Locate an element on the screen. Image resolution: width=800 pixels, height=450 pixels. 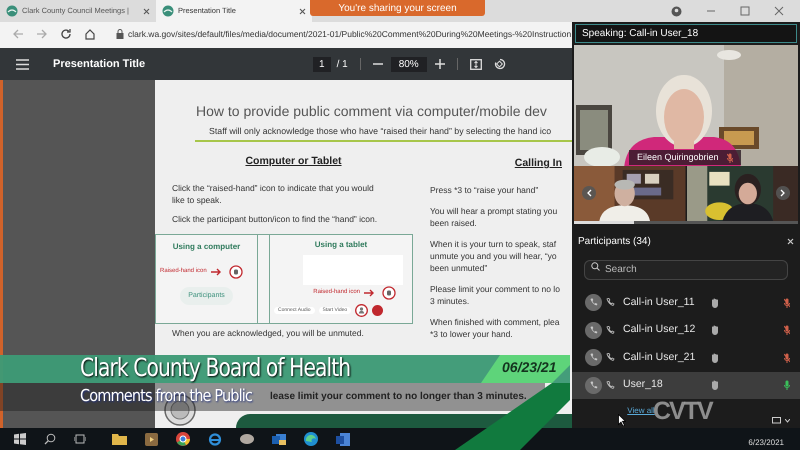
participant-name: Call-in User_21 is located at coordinates (659, 357).